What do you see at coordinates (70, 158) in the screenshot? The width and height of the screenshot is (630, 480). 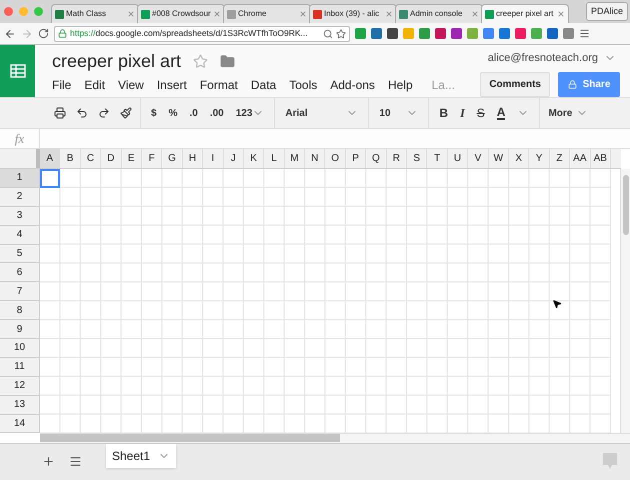 I see `column-header: B` at bounding box center [70, 158].